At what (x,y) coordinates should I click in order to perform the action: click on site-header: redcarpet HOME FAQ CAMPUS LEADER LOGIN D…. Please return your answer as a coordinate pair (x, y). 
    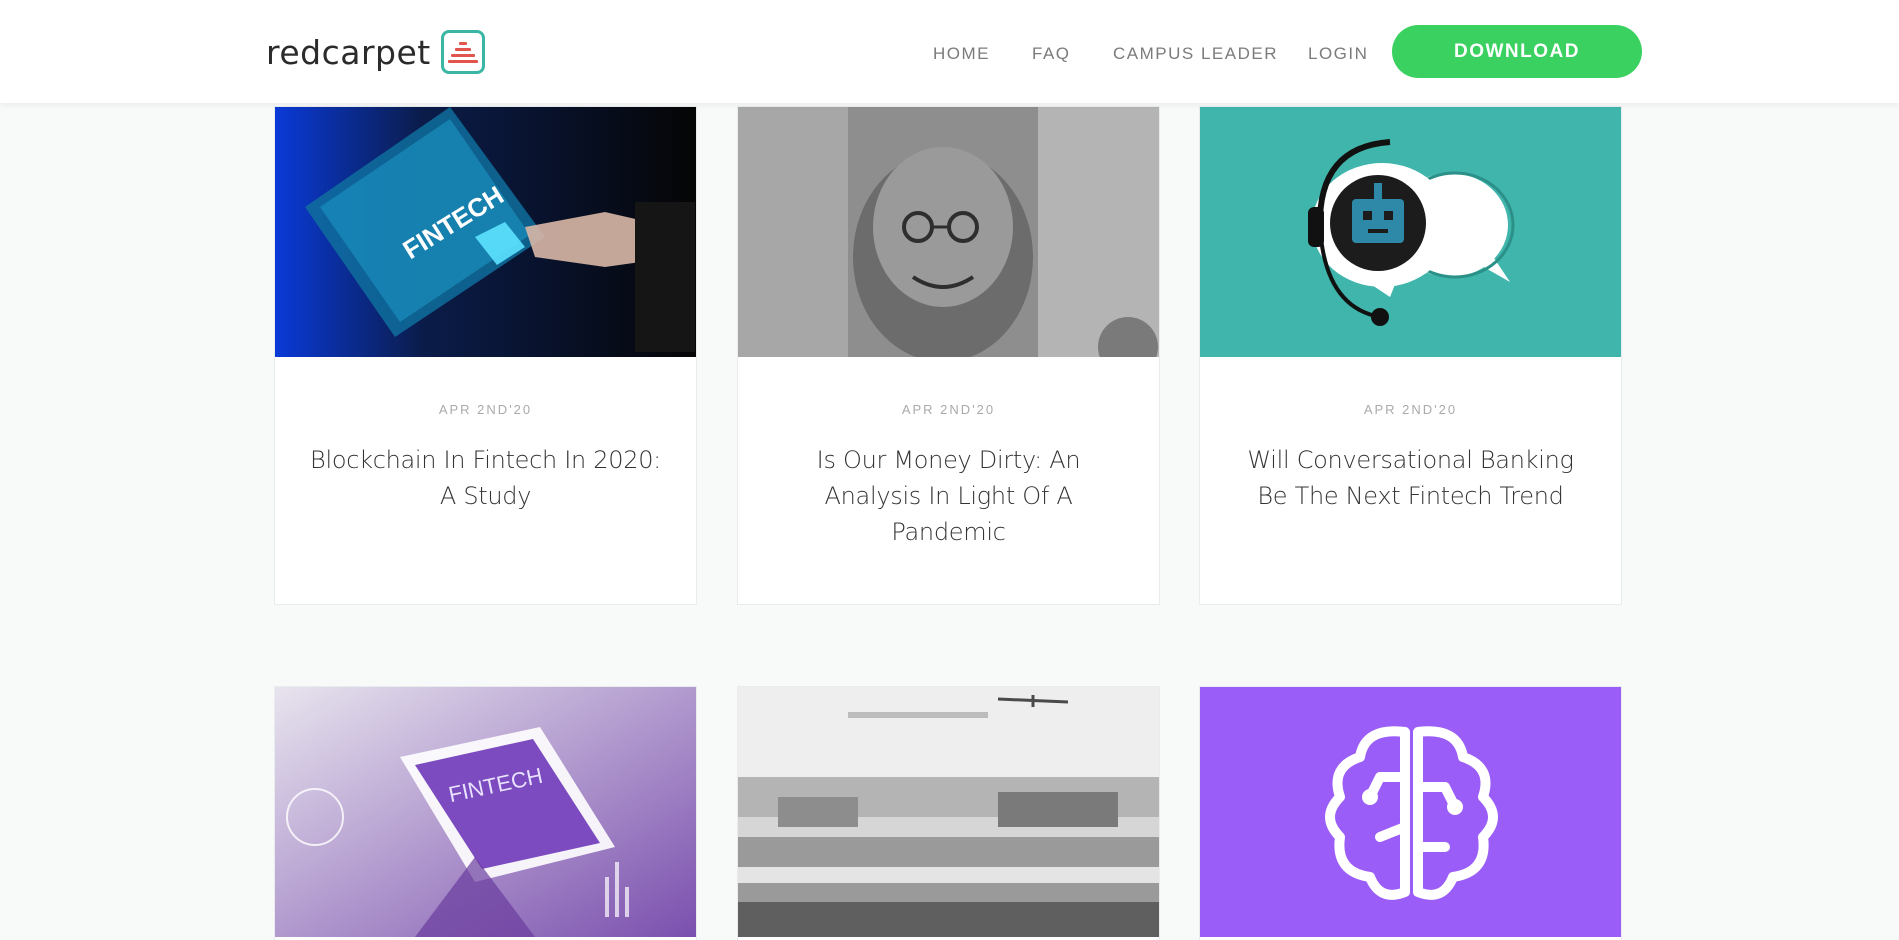
    Looking at the image, I should click on (949, 51).